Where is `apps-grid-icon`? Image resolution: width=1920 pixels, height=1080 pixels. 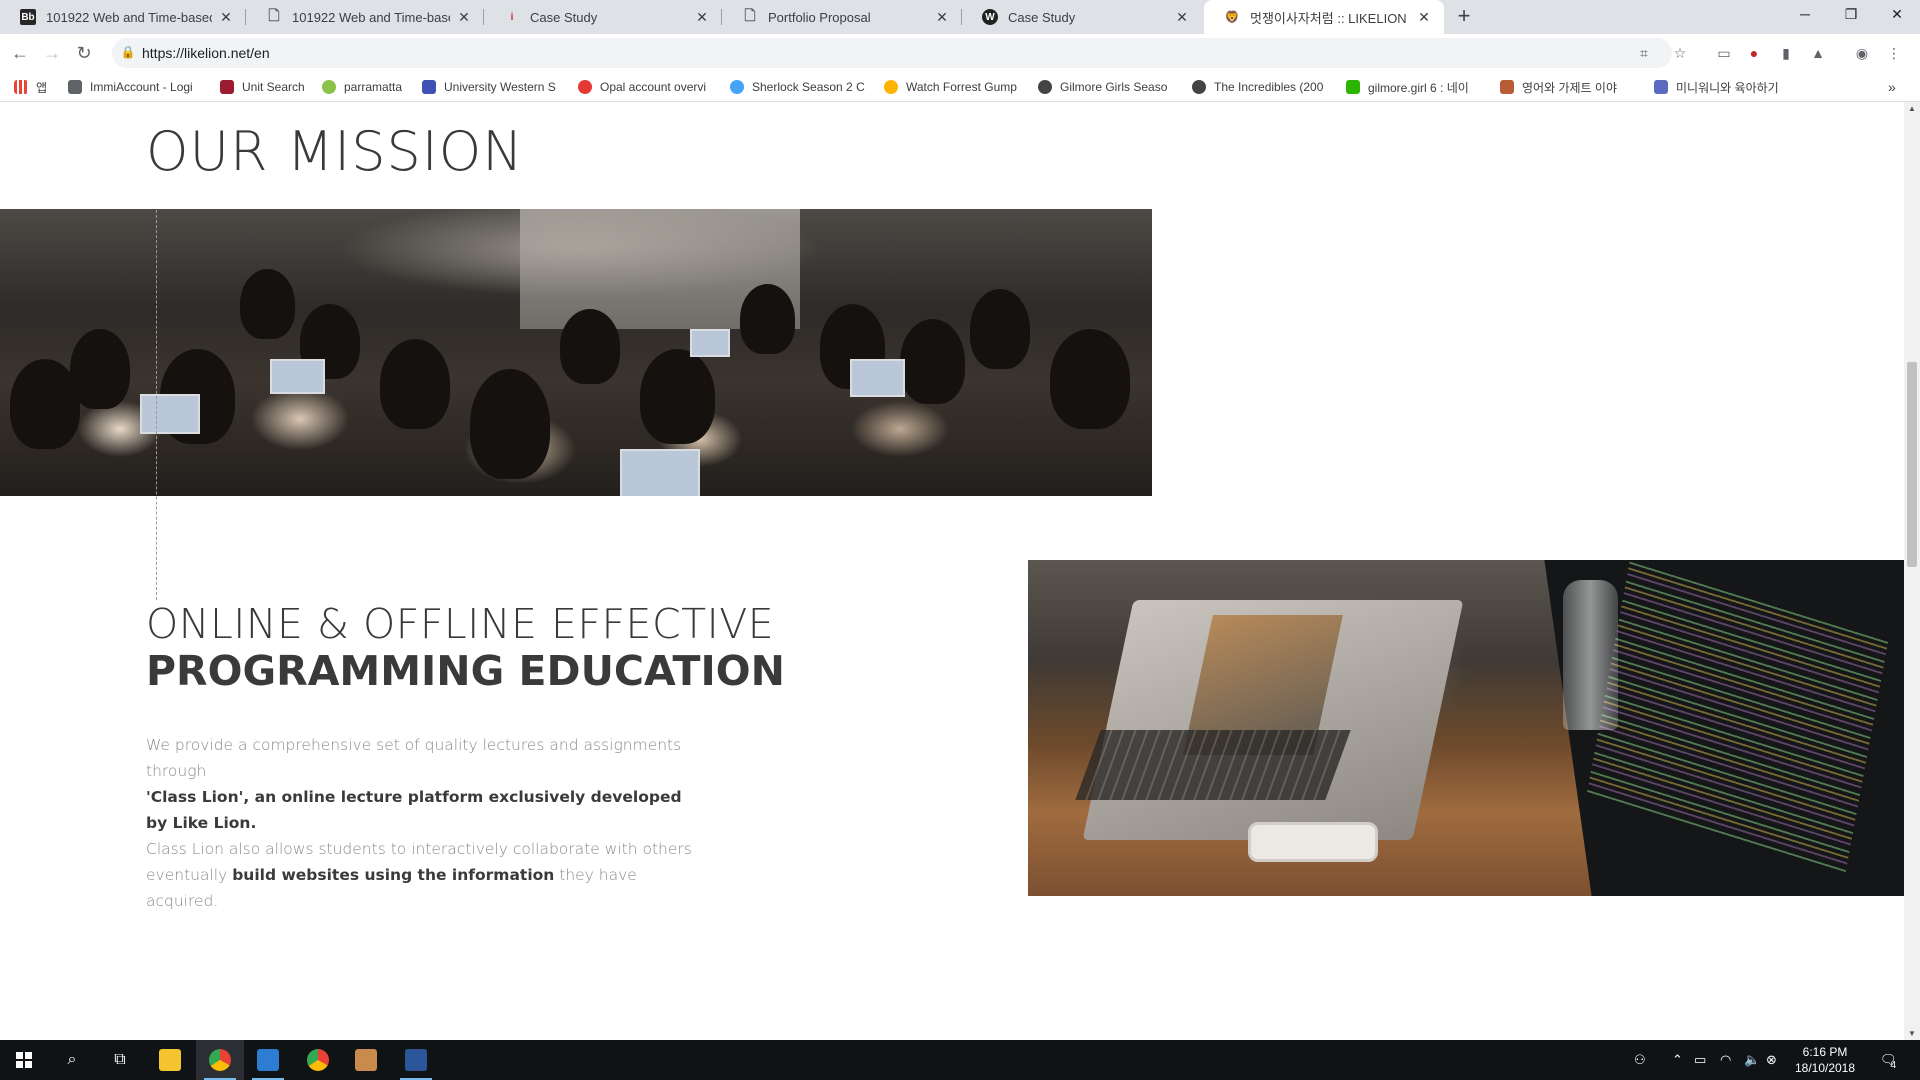 apps-grid-icon is located at coordinates (21, 87).